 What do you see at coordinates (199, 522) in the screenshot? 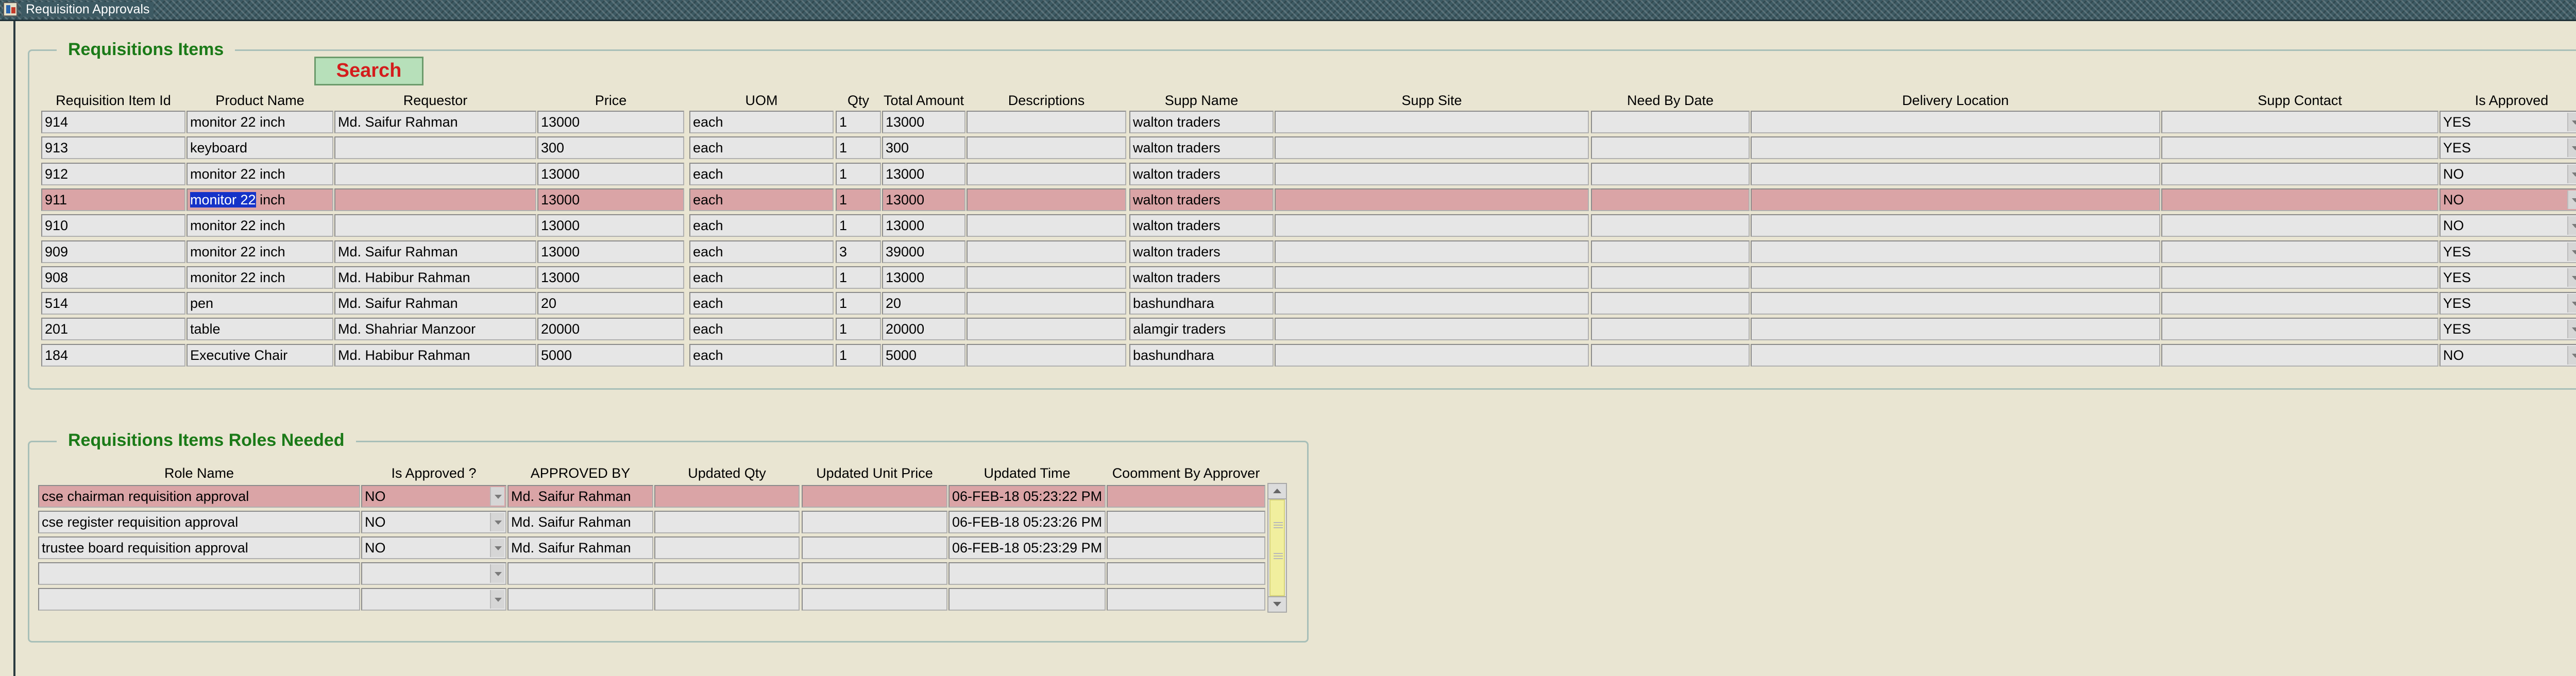
I see `role-cell-role: cse register requisition approval` at bounding box center [199, 522].